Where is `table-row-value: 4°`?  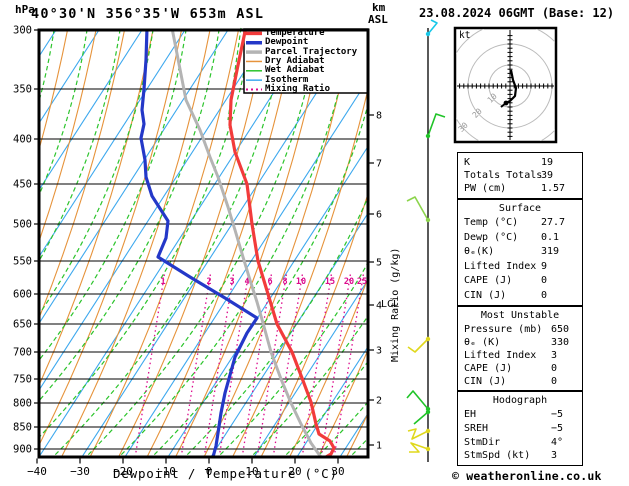 table-row-value: 4° is located at coordinates (557, 442).